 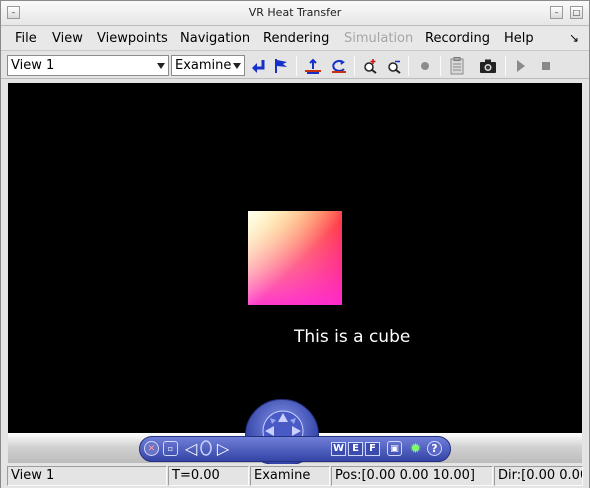 What do you see at coordinates (394, 66) in the screenshot?
I see `zoom-out-icon` at bounding box center [394, 66].